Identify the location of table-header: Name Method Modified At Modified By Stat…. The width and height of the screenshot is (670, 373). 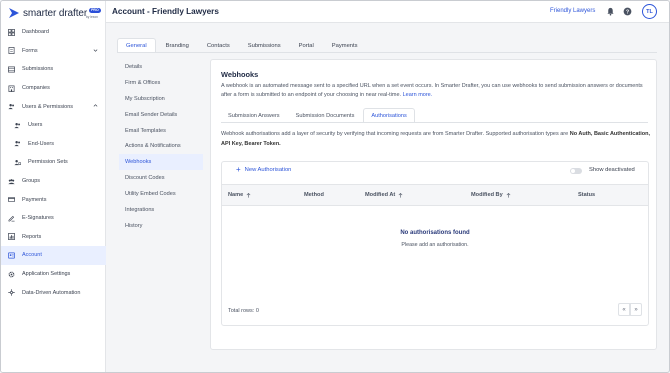
(435, 195).